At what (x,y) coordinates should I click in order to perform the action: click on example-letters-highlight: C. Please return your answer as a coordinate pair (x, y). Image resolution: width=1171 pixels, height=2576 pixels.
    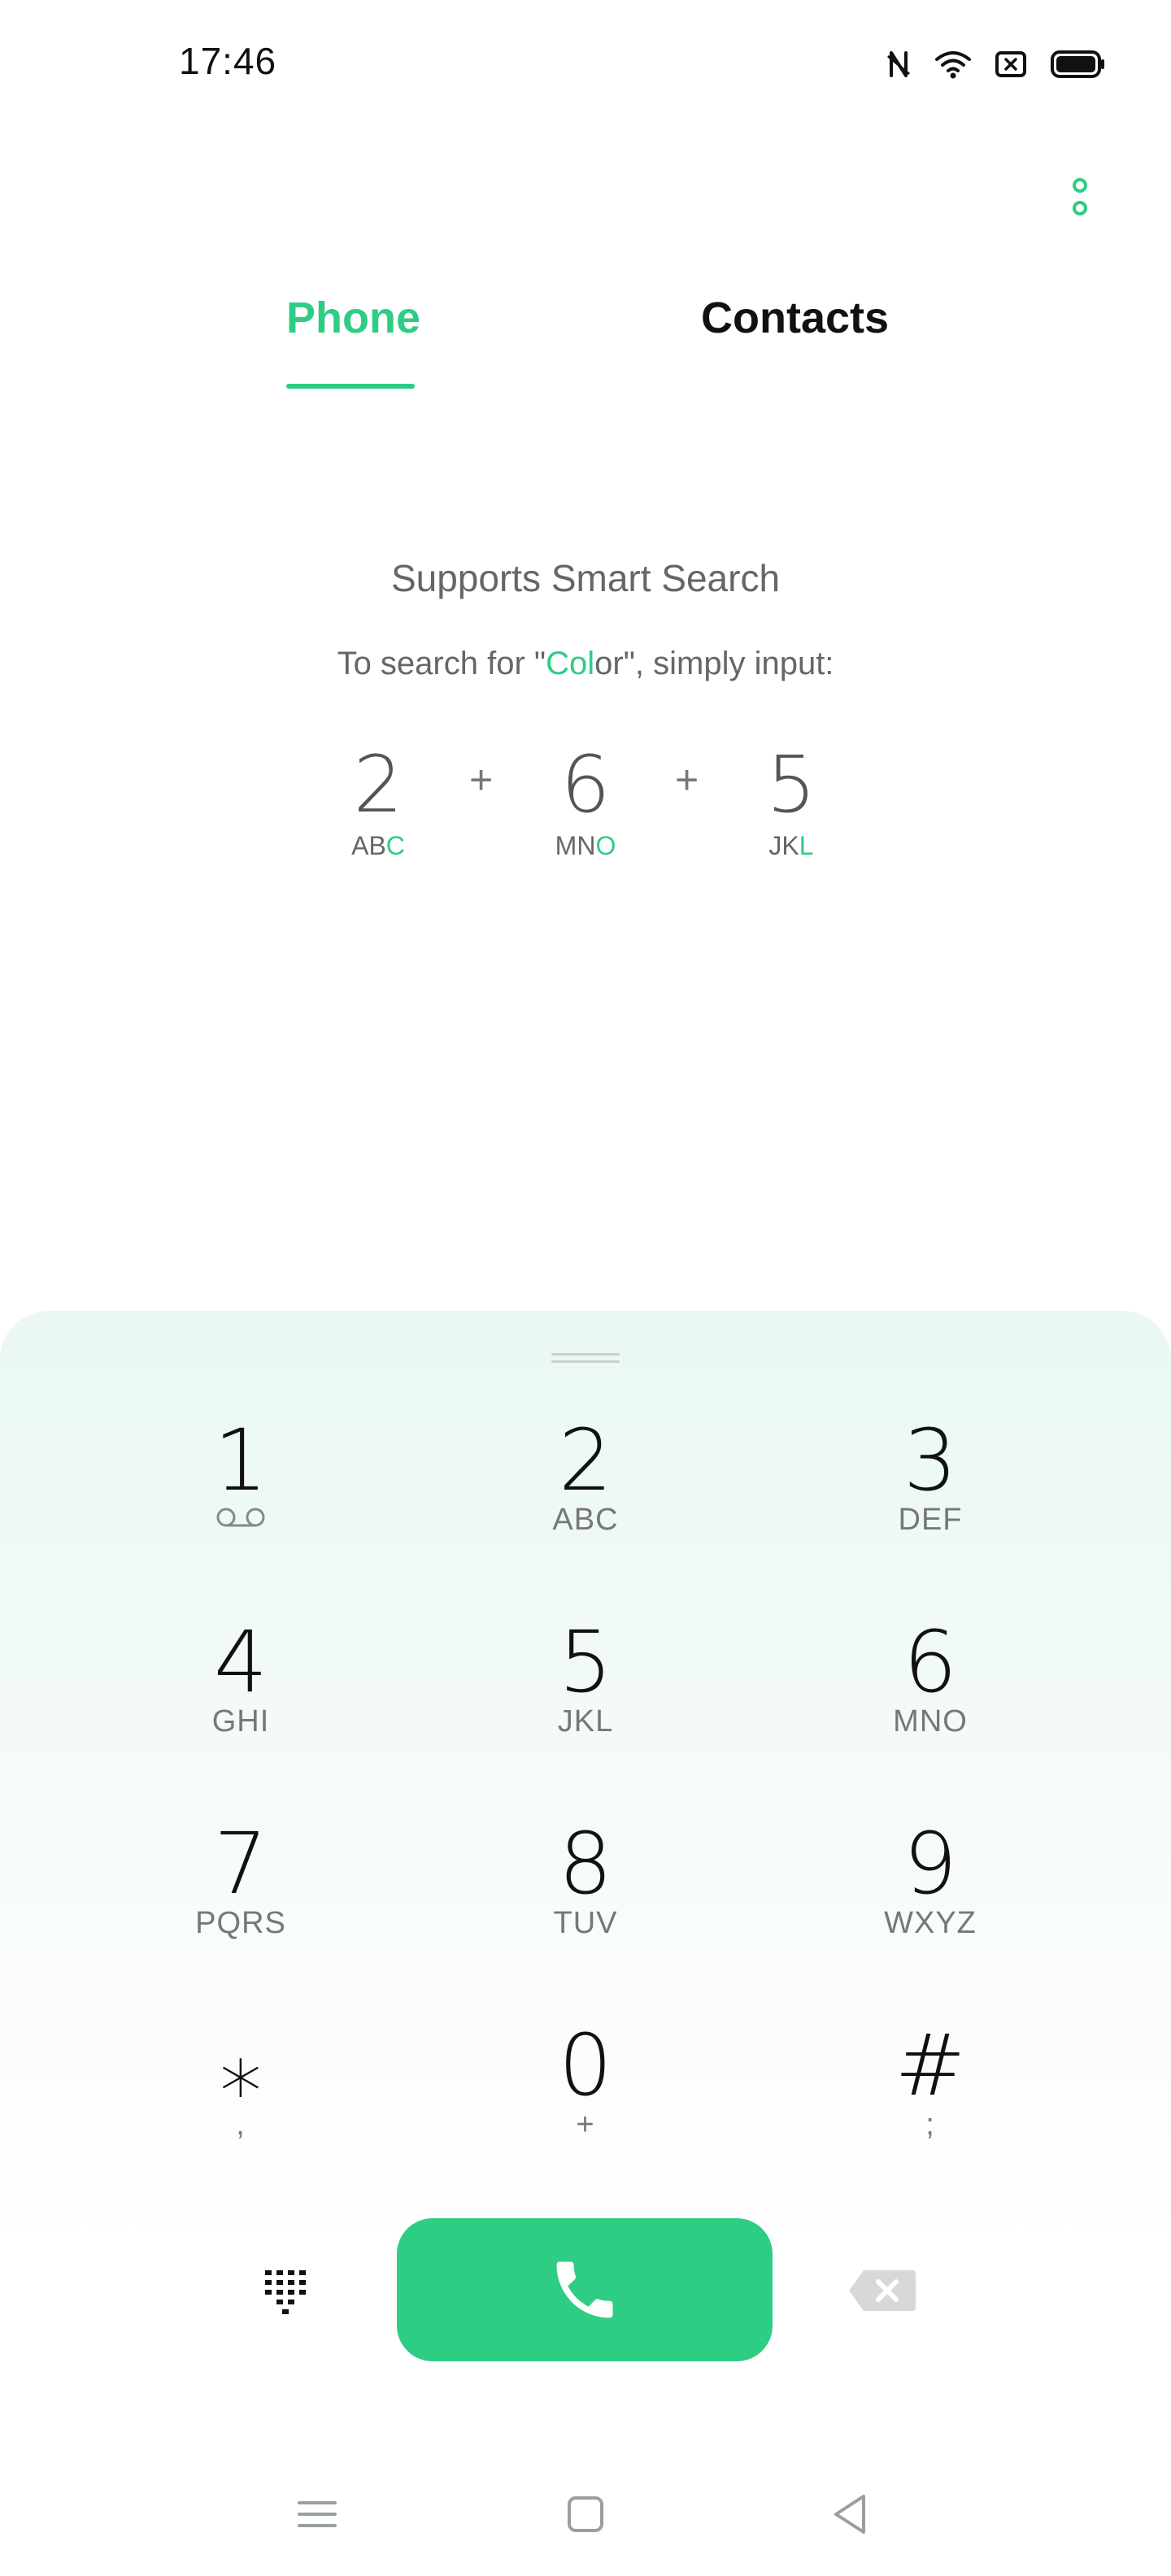
    Looking at the image, I should click on (395, 846).